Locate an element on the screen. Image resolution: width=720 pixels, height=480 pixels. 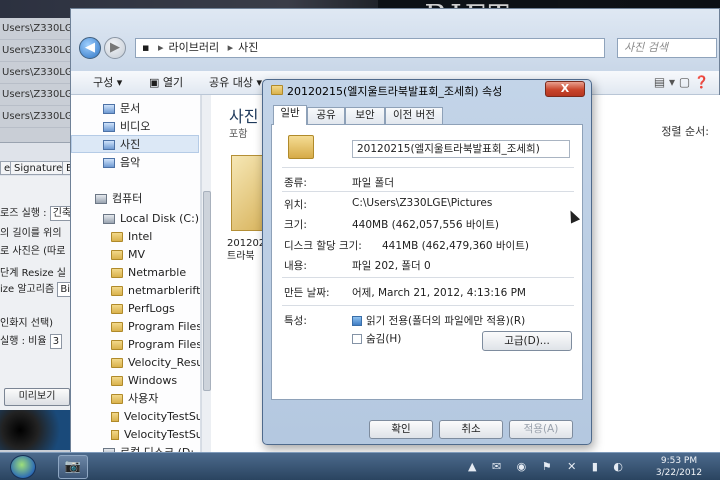
sidebar-scrollbar is located at coordinates (206, 276).